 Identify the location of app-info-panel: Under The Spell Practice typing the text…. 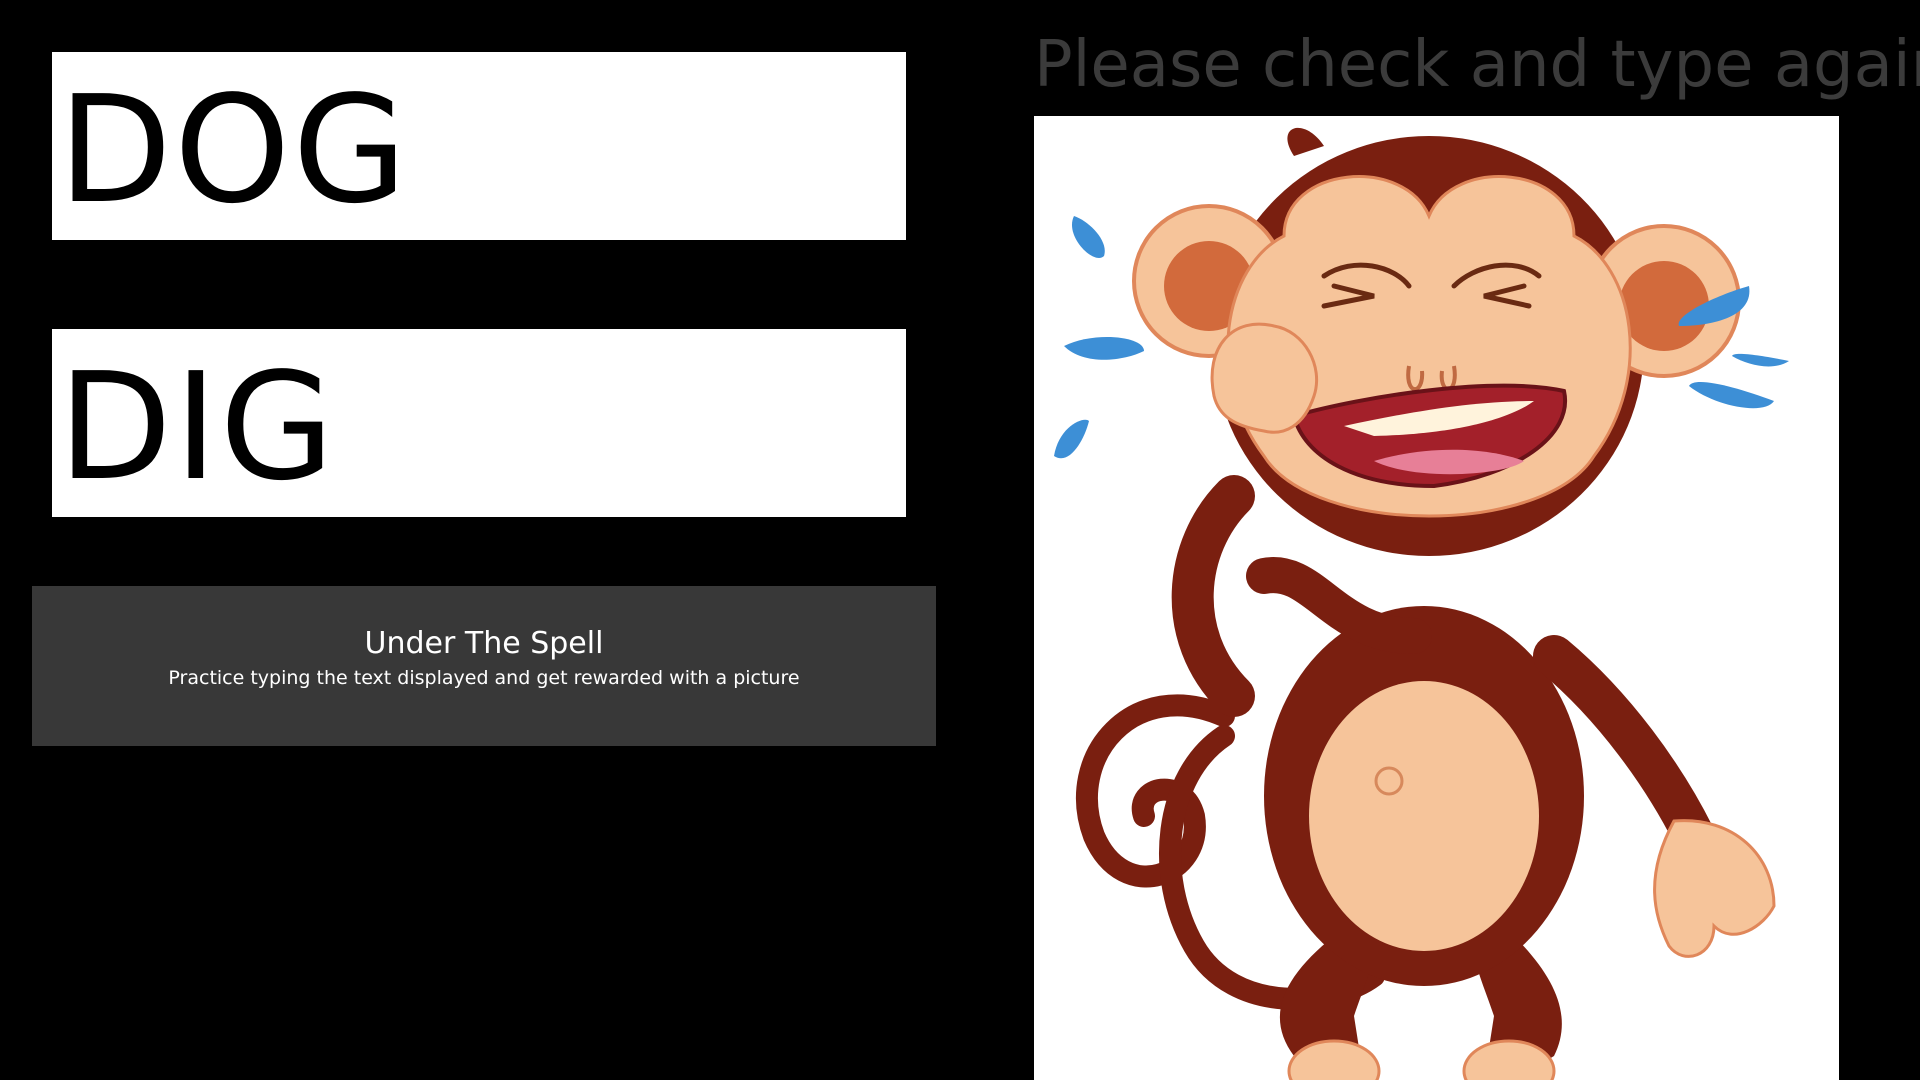
(484, 666).